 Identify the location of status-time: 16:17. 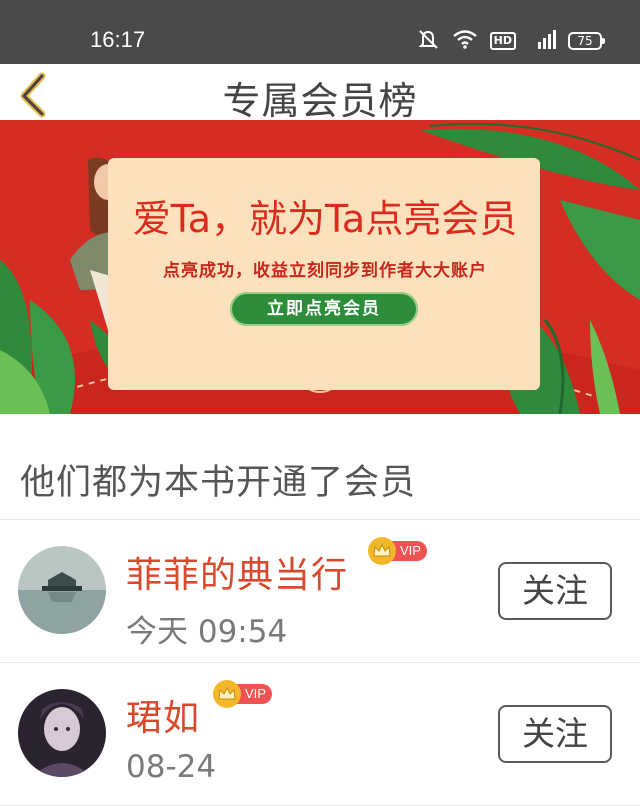
(118, 39).